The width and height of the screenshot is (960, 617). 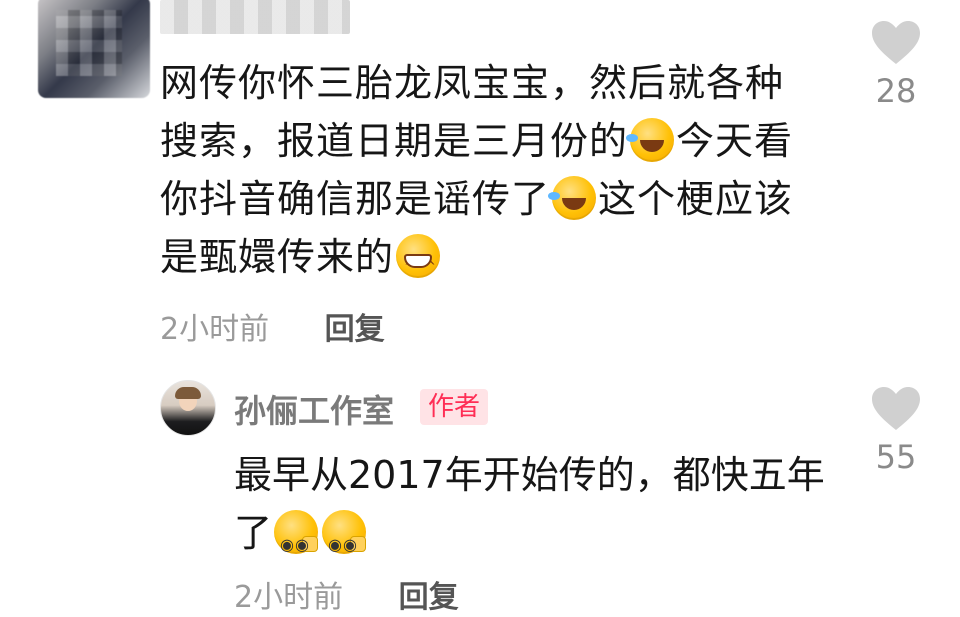 I want to click on reply-like-count: 55, so click(x=896, y=457).